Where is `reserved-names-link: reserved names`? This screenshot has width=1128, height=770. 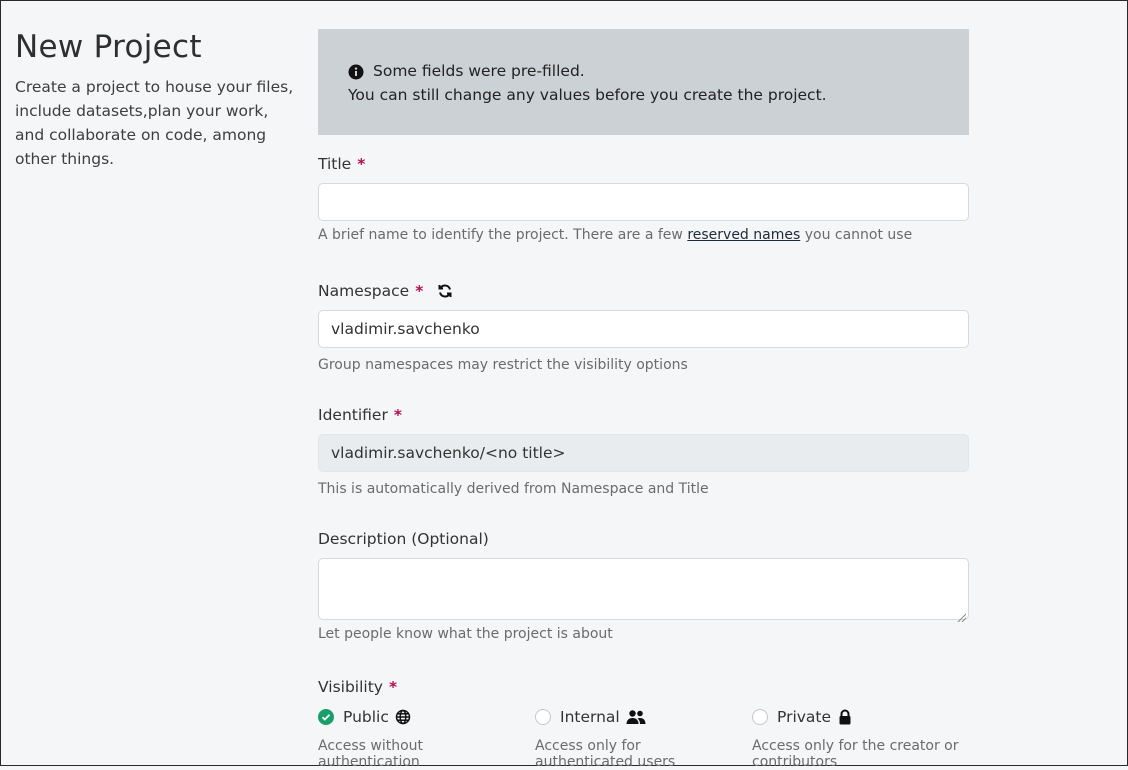
reserved-names-link: reserved names is located at coordinates (743, 235).